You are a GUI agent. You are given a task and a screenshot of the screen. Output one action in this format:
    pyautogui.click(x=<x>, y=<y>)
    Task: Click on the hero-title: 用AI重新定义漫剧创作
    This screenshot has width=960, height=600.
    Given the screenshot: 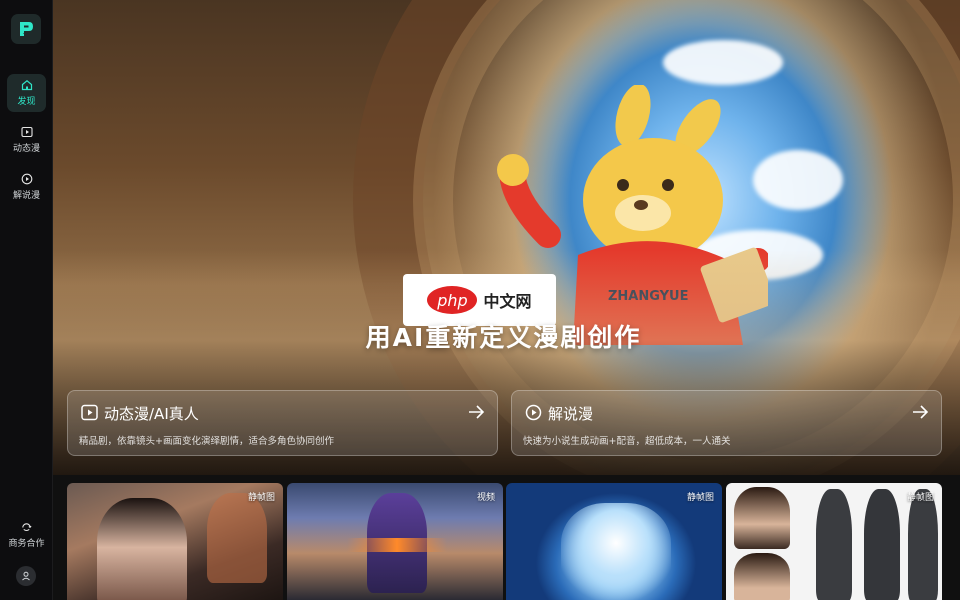 What is the action you would take?
    pyautogui.click(x=503, y=337)
    